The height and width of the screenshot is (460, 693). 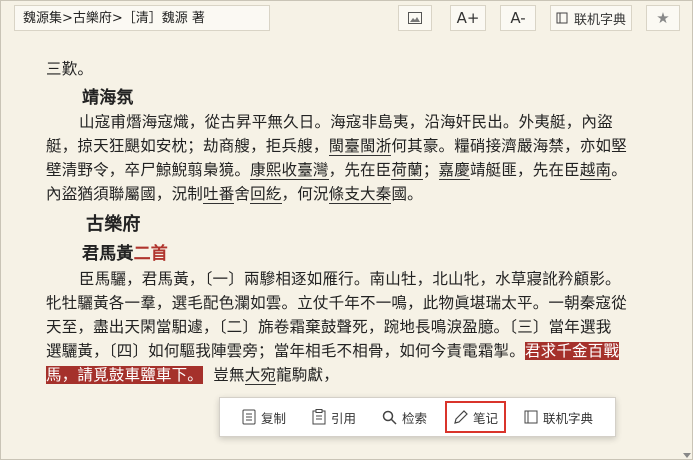 I want to click on dictionary-lookup-button: 联机字典, so click(x=558, y=417).